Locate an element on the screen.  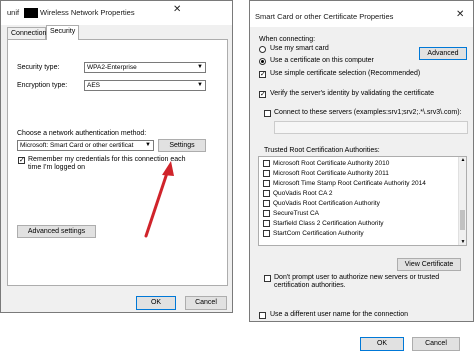
scroll-down-icon: ▼ is located at coordinates (462, 242).